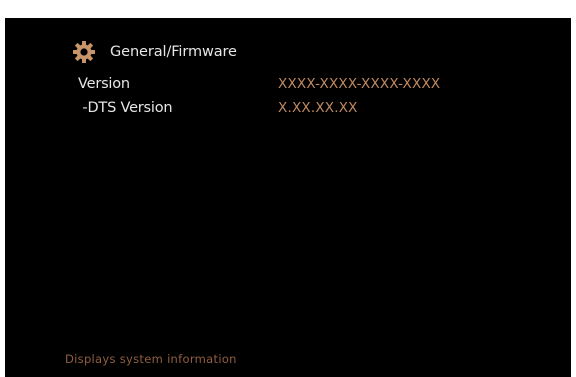 The image size is (576, 377). I want to click on info-row-dts-version: -DTS Version X.XX.XX.XX, so click(308, 110).